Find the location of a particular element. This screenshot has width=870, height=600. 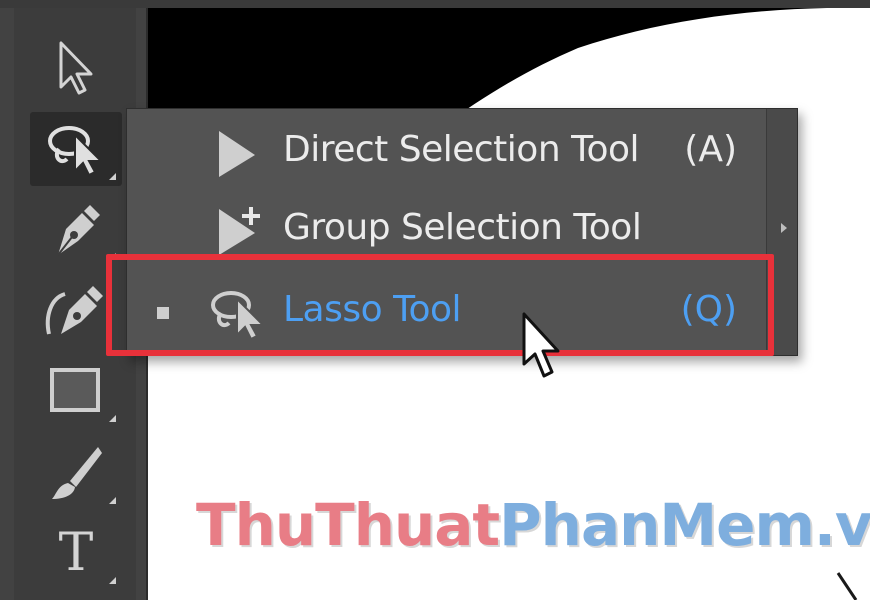

site-watermark: ThuThuatPhanMem.vn is located at coordinates (533, 525).